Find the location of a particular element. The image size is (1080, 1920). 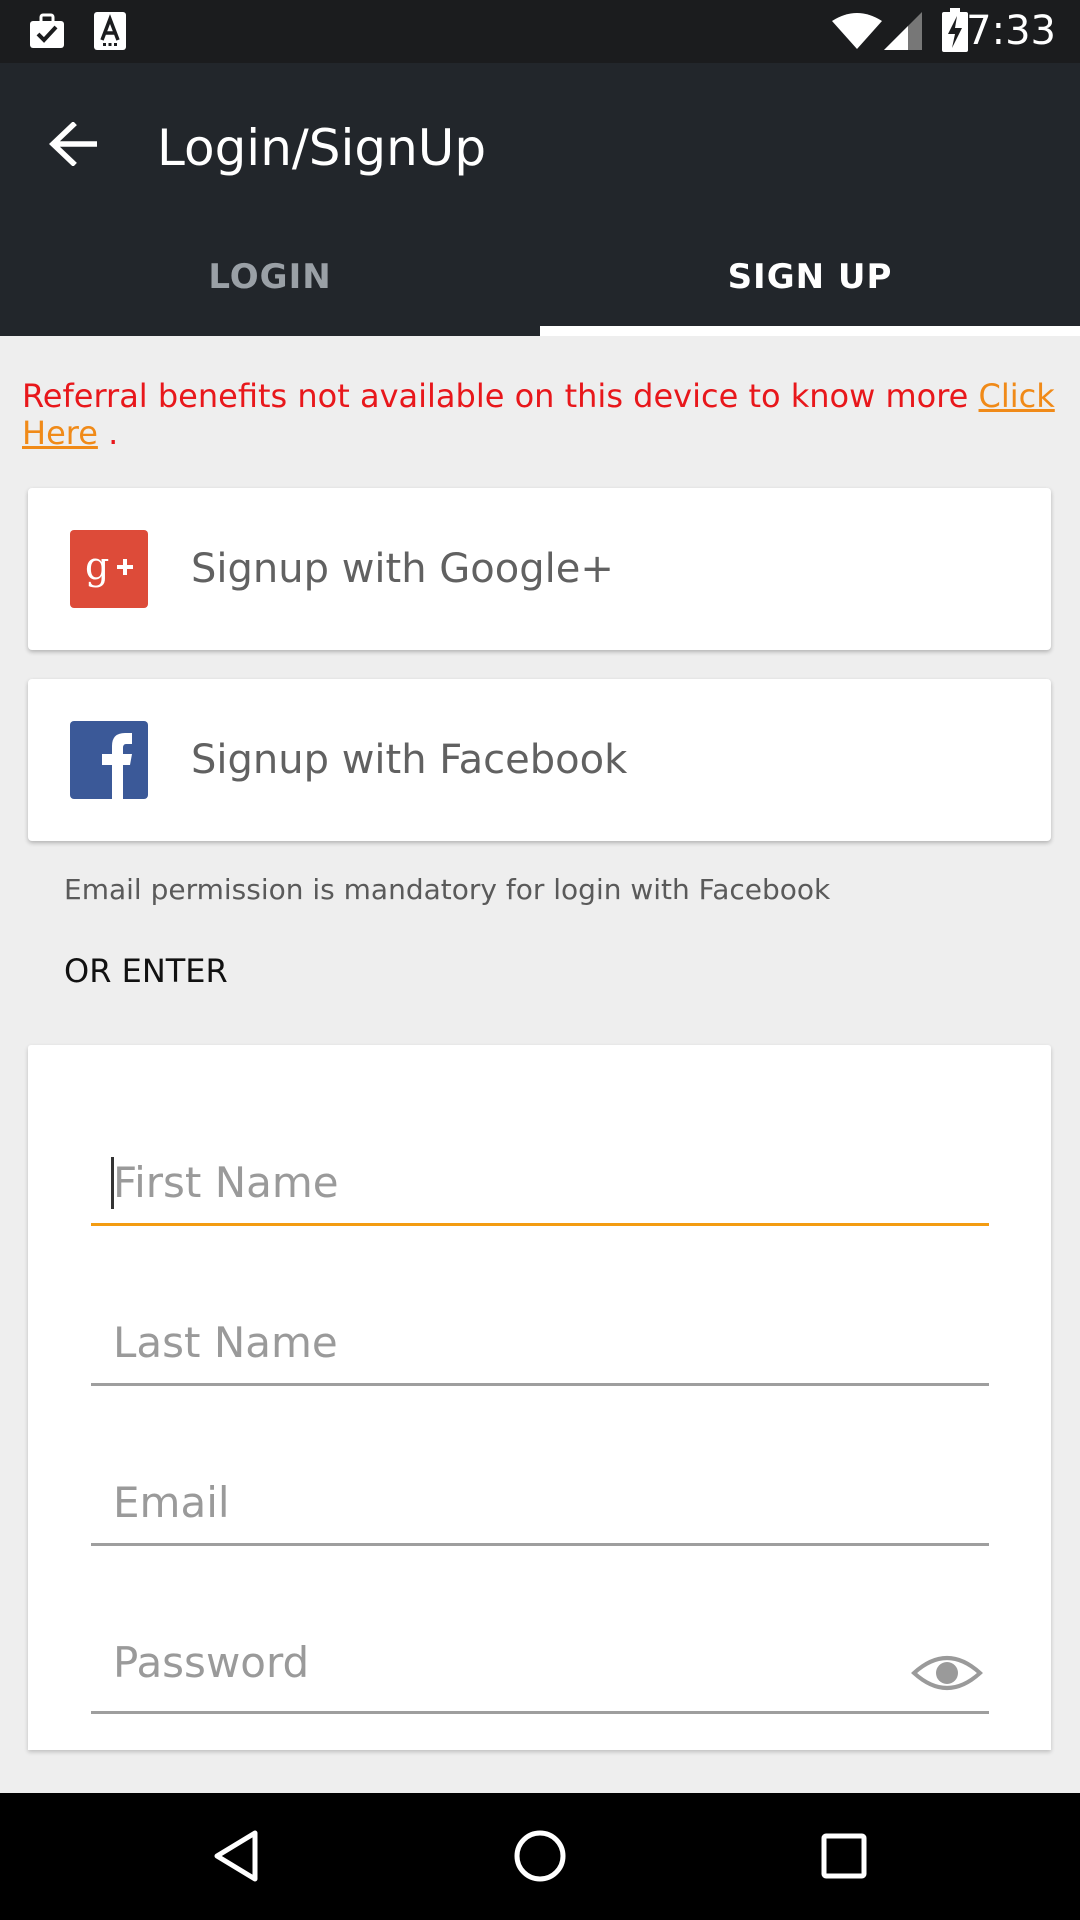

status-bar: 7:33 is located at coordinates (540, 31).